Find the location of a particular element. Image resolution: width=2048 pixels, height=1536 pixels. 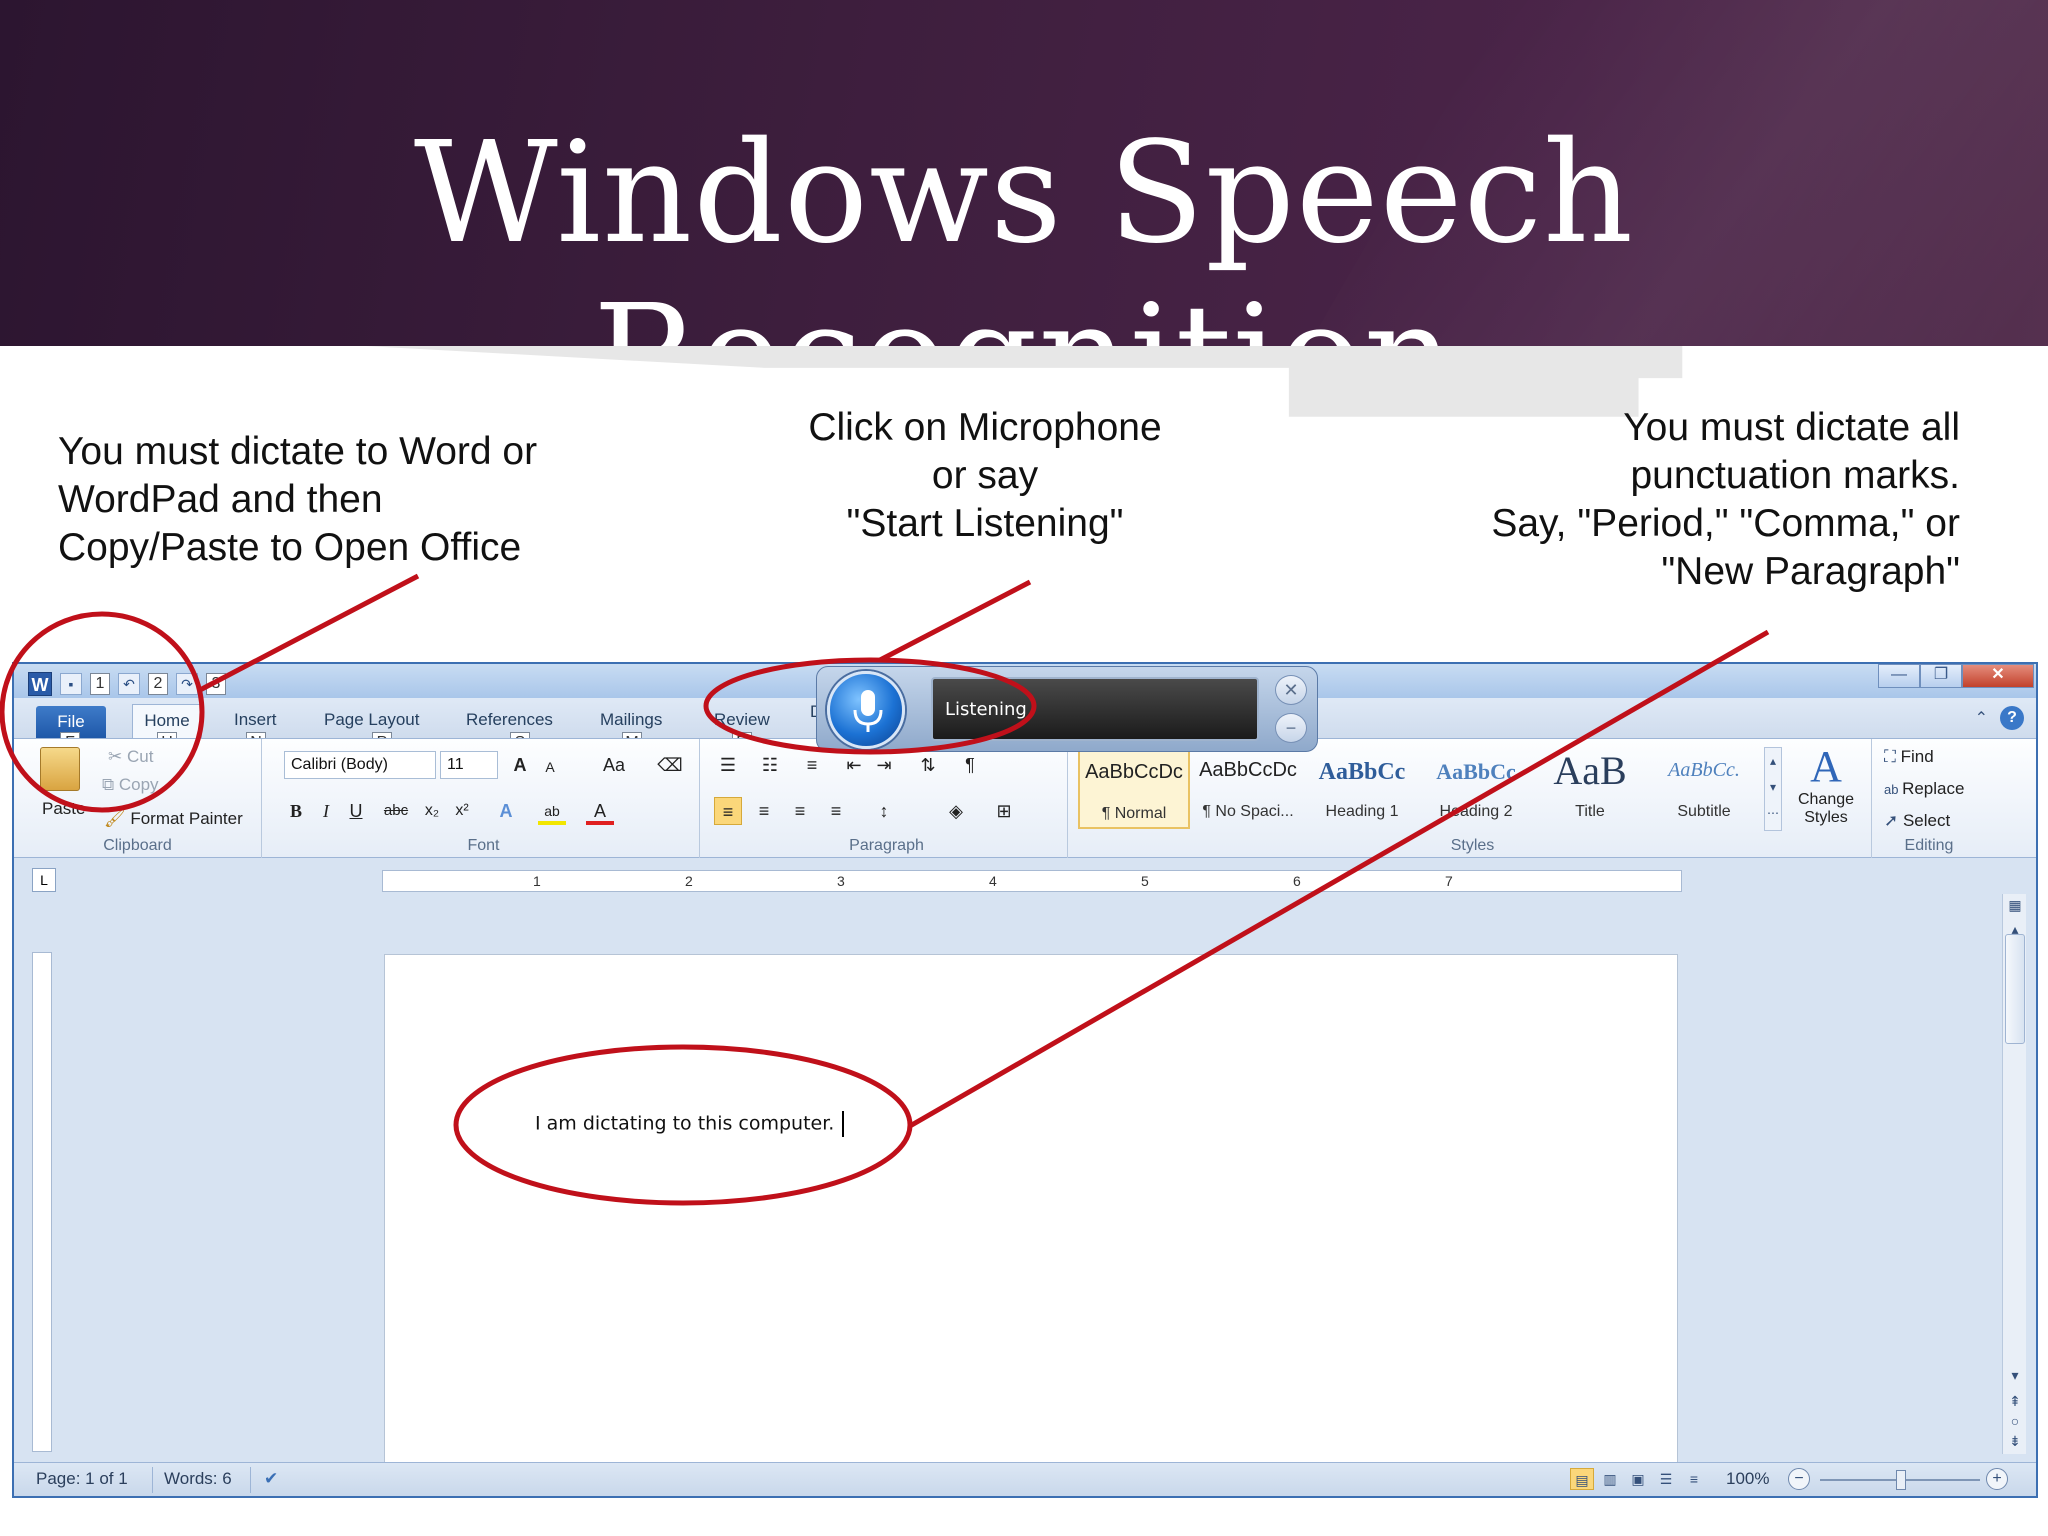

proofing-icon: ✔ is located at coordinates (271, 1479).